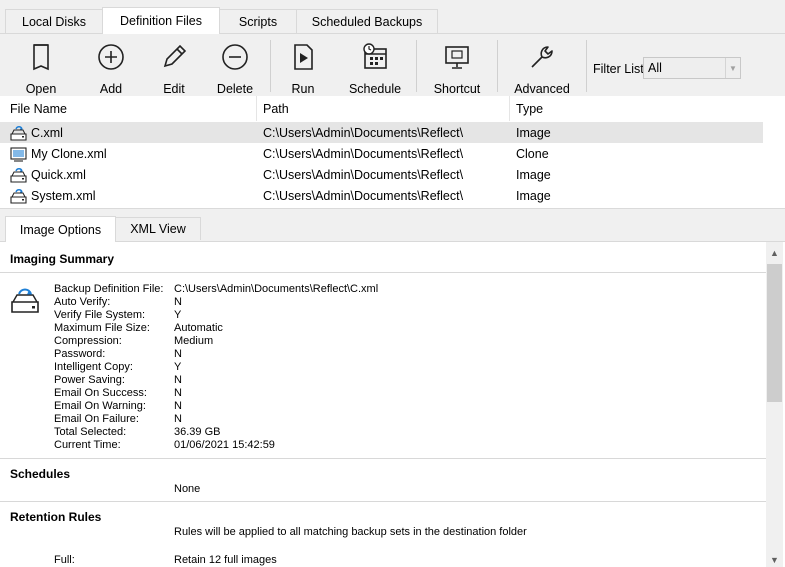 The image size is (785, 567). What do you see at coordinates (88, 341) in the screenshot?
I see `summary-label: Compression:` at bounding box center [88, 341].